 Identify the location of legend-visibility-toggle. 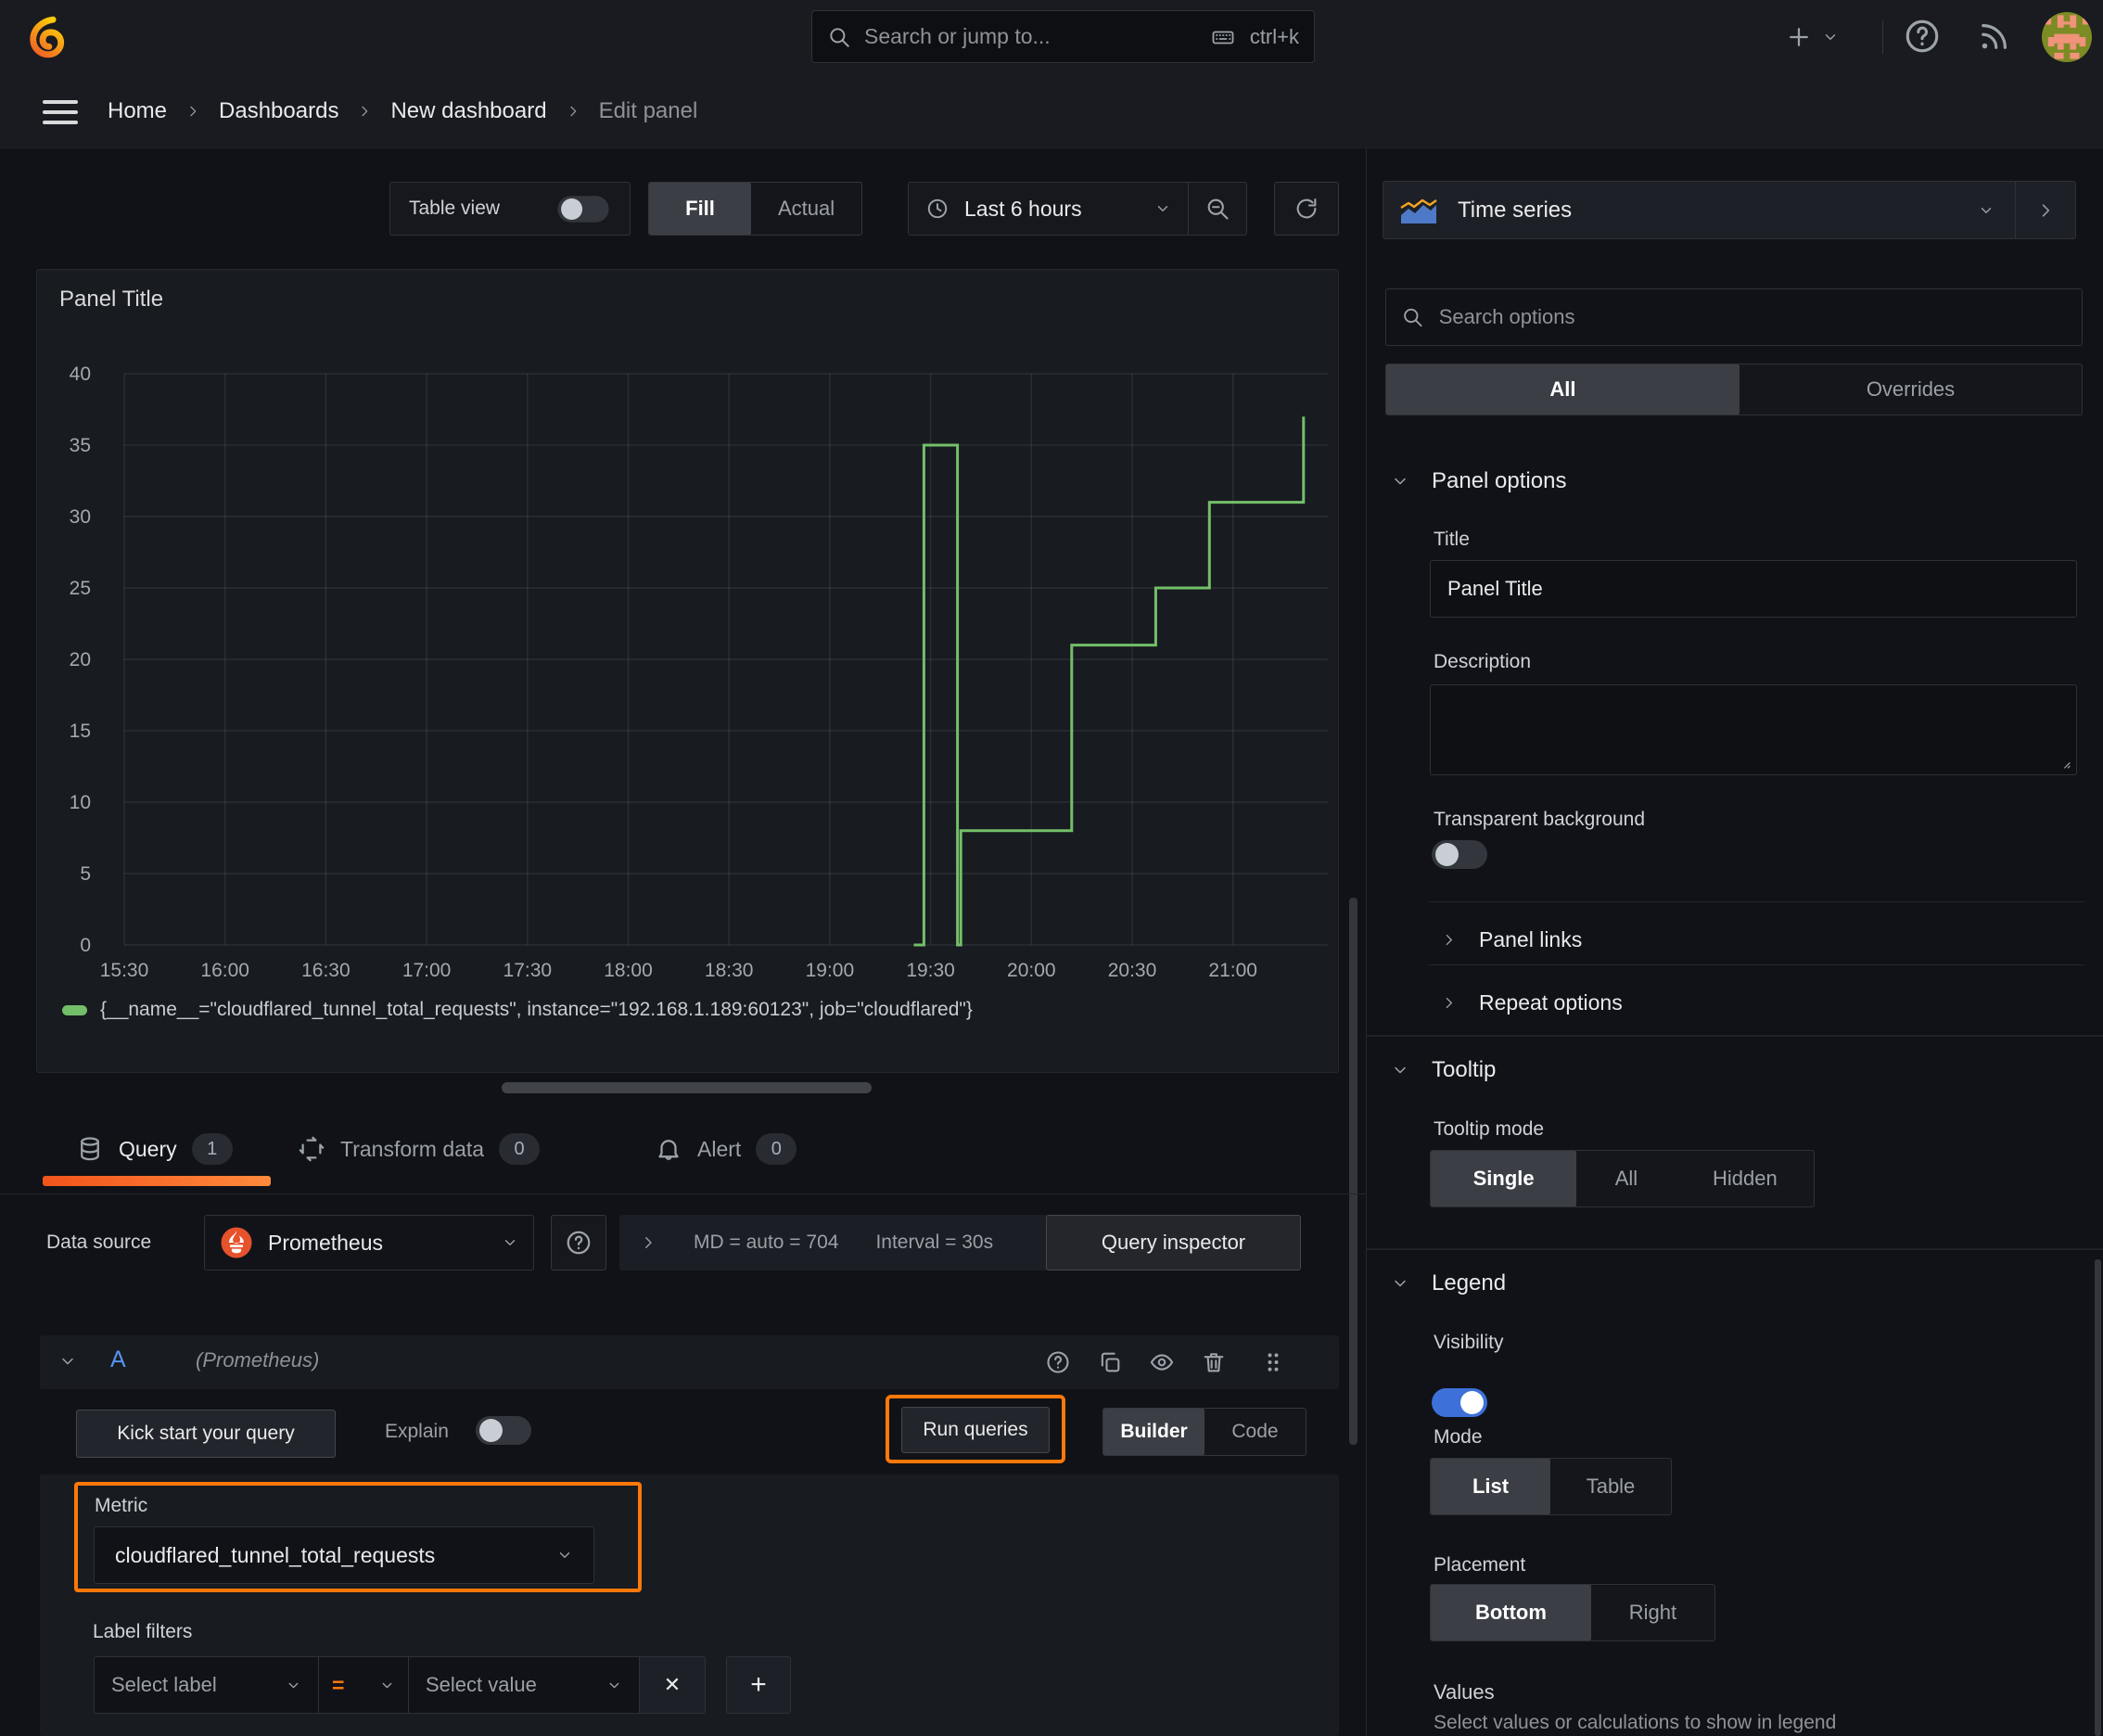
(1459, 1402).